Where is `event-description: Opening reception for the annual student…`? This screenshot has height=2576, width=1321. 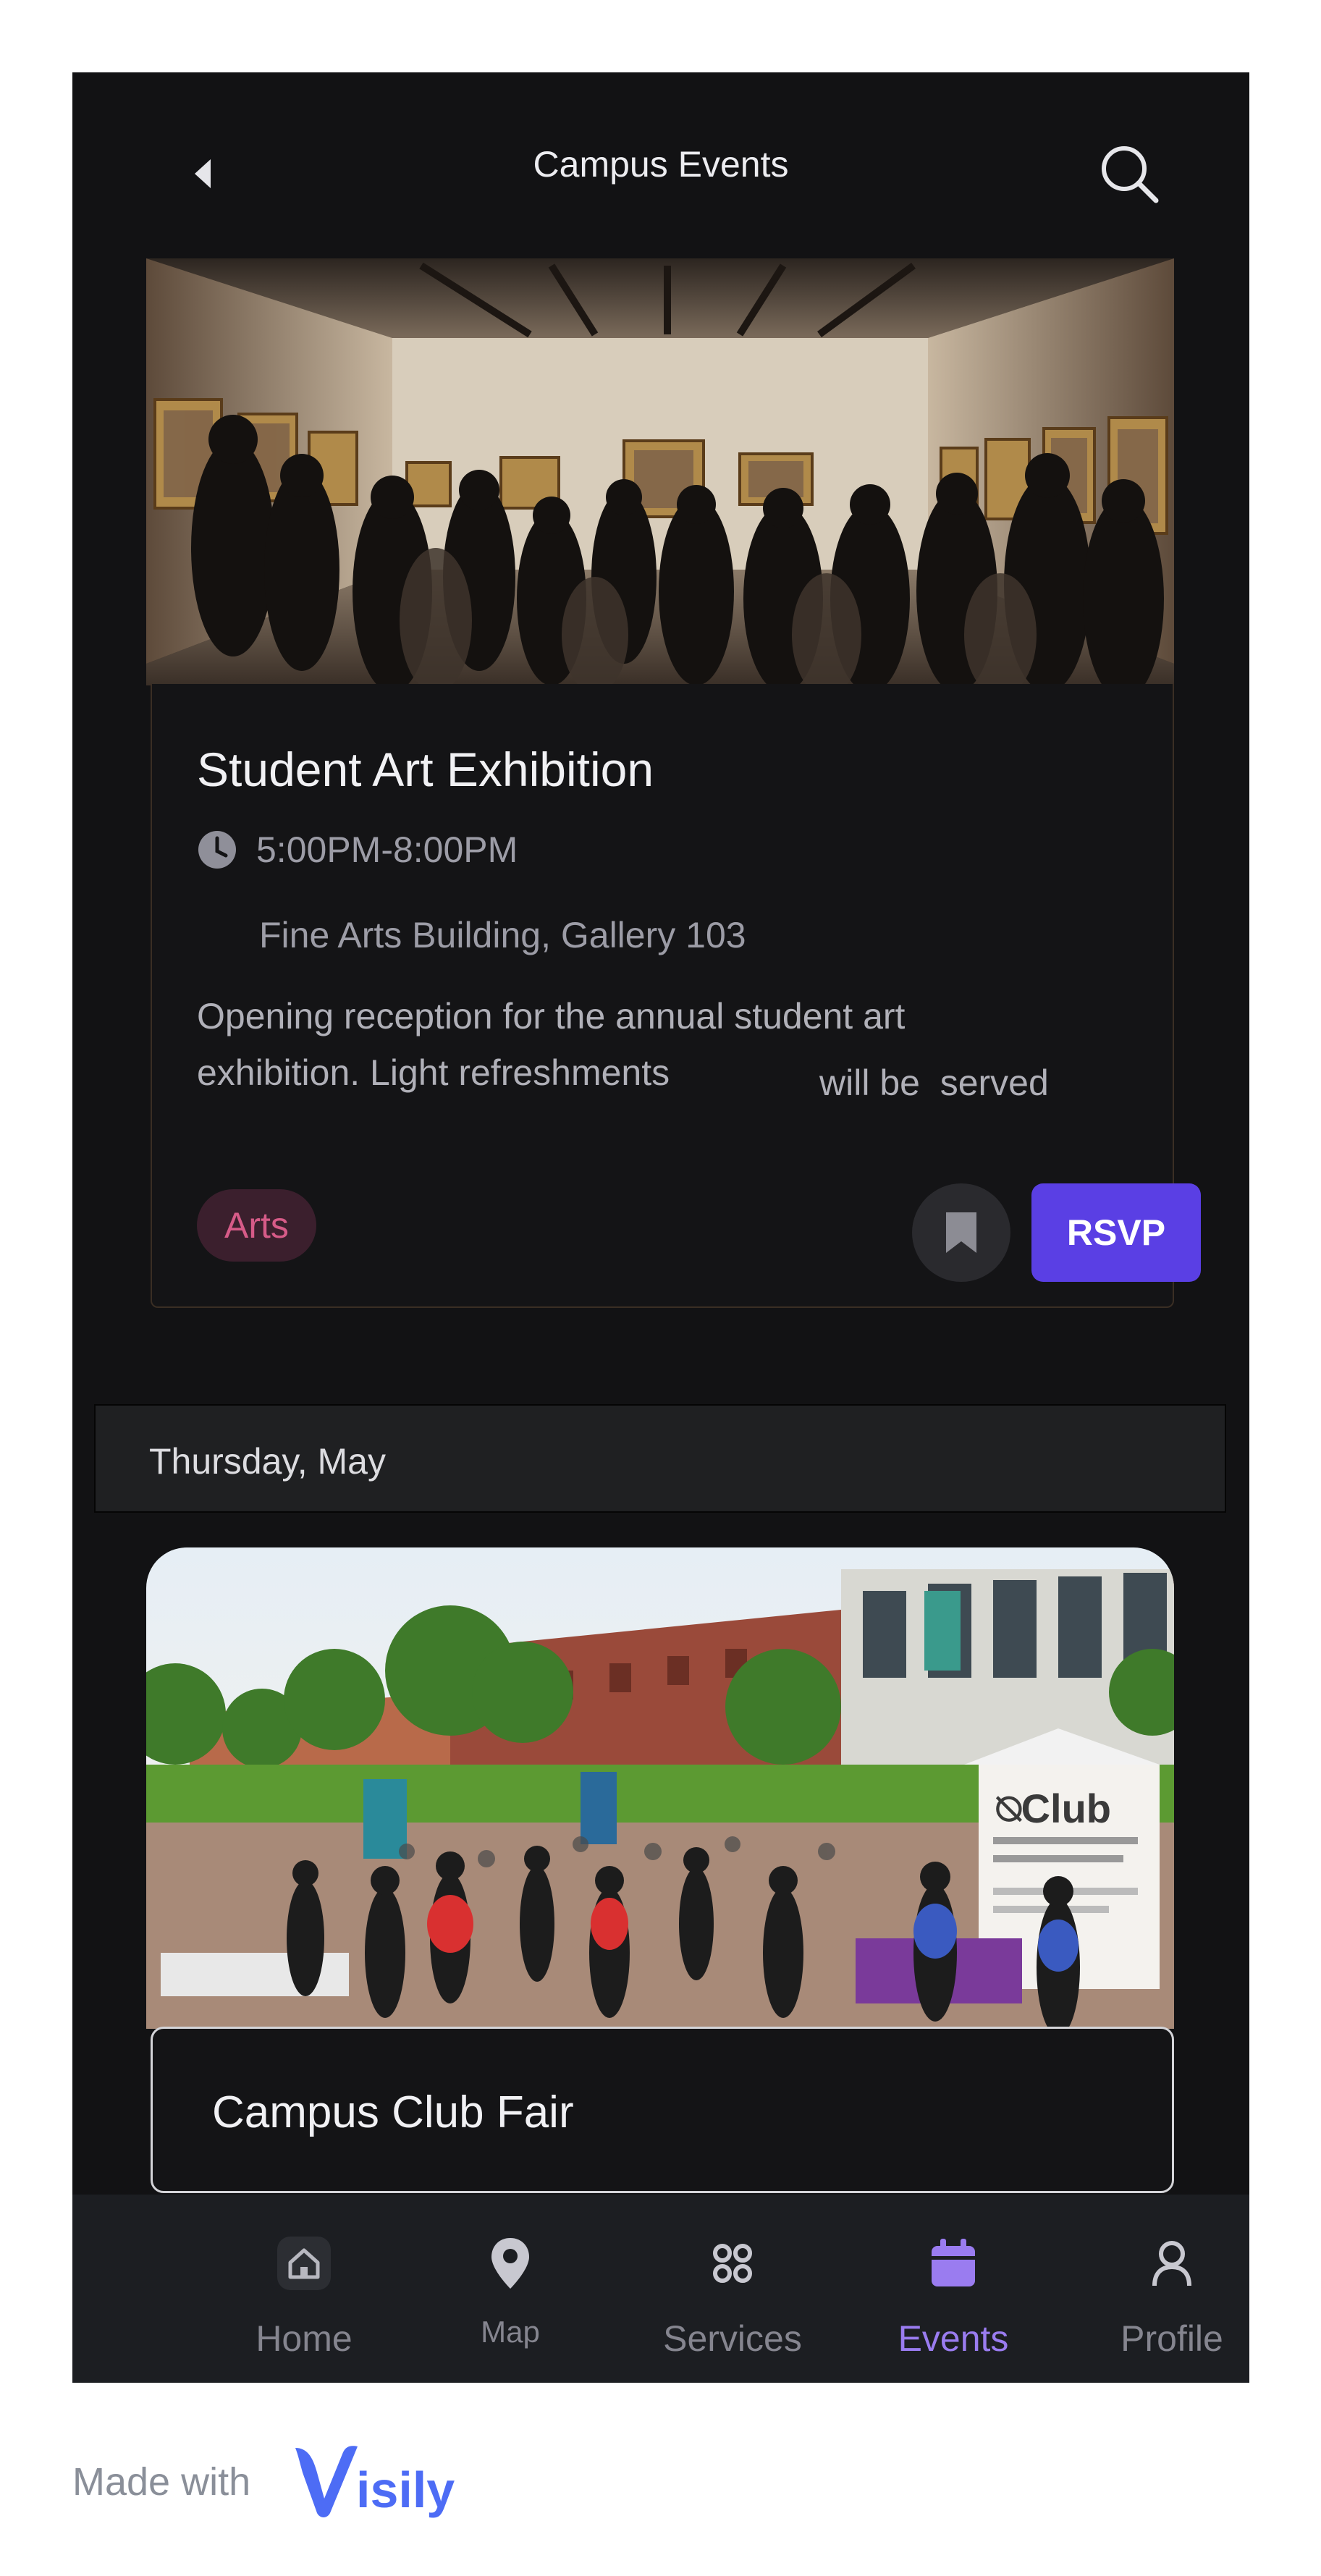 event-description: Opening reception for the annual student… is located at coordinates (674, 1046).